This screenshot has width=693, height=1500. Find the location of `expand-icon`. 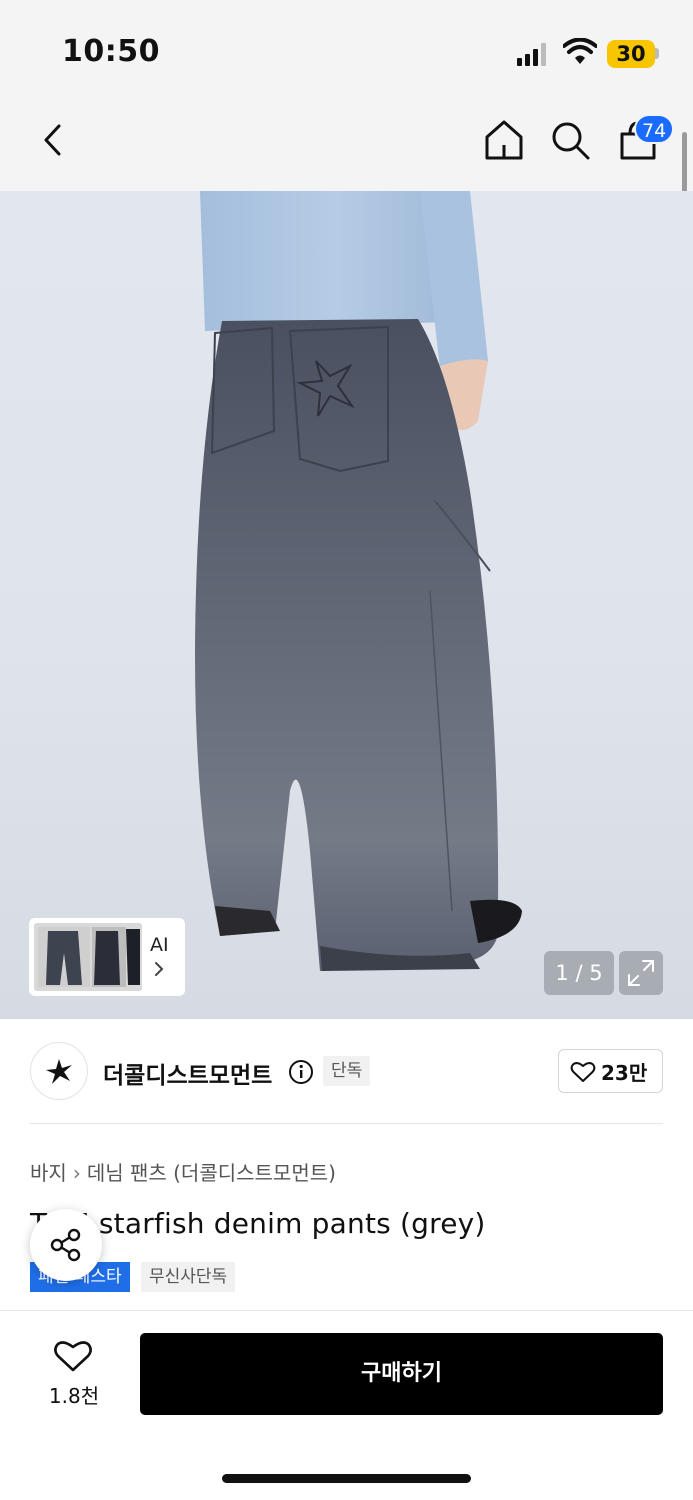

expand-icon is located at coordinates (641, 973).